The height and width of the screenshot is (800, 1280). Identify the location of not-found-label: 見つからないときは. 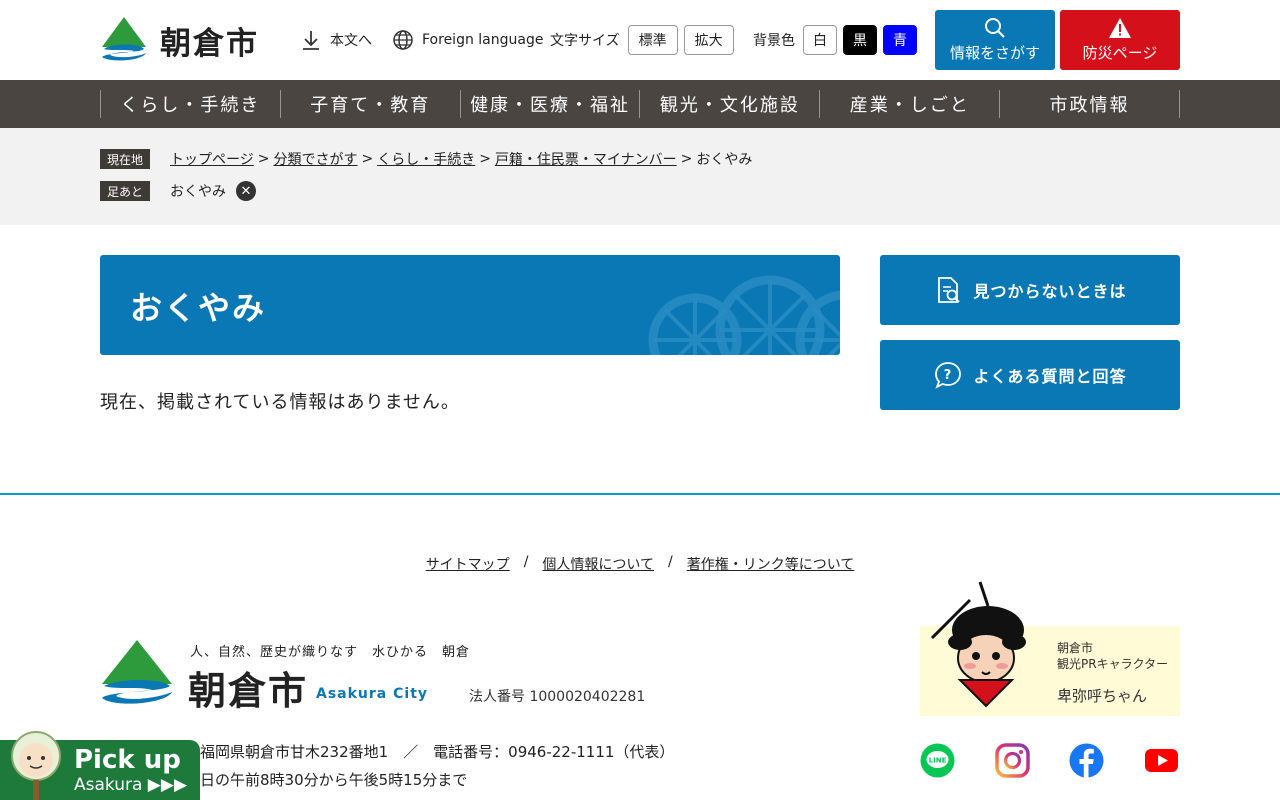
(1050, 291).